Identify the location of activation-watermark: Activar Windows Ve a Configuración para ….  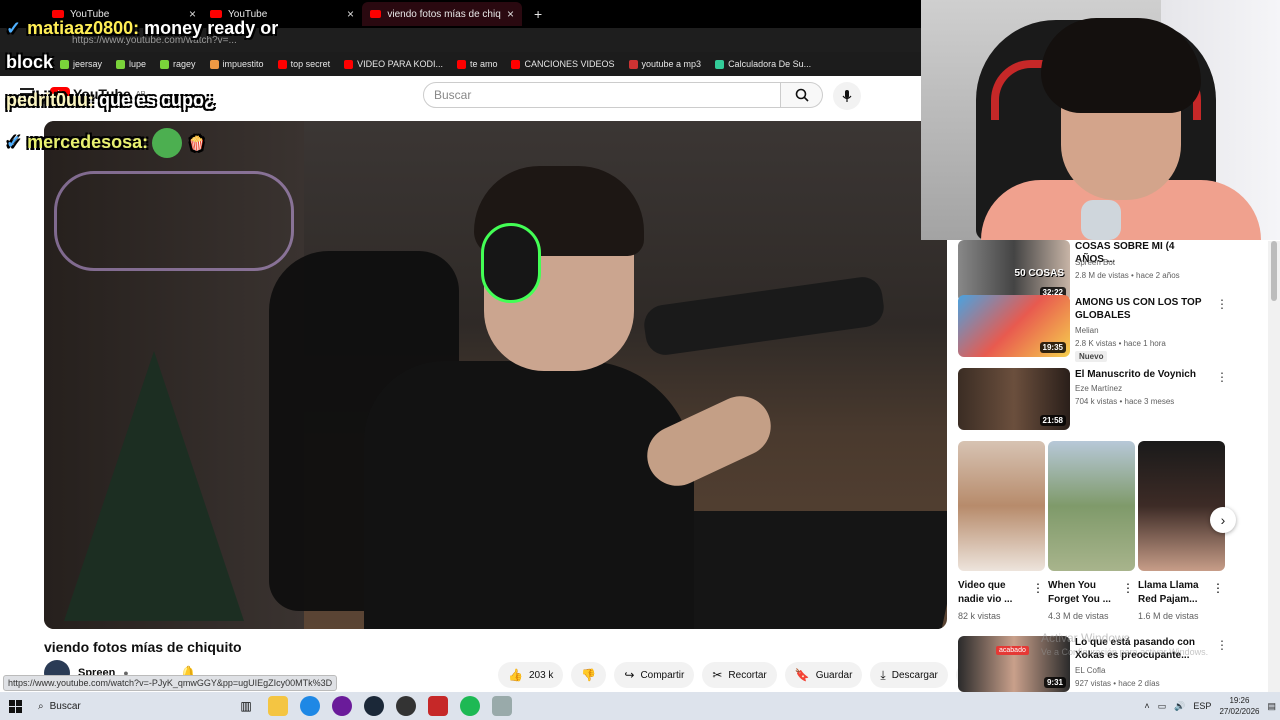
(1124, 645).